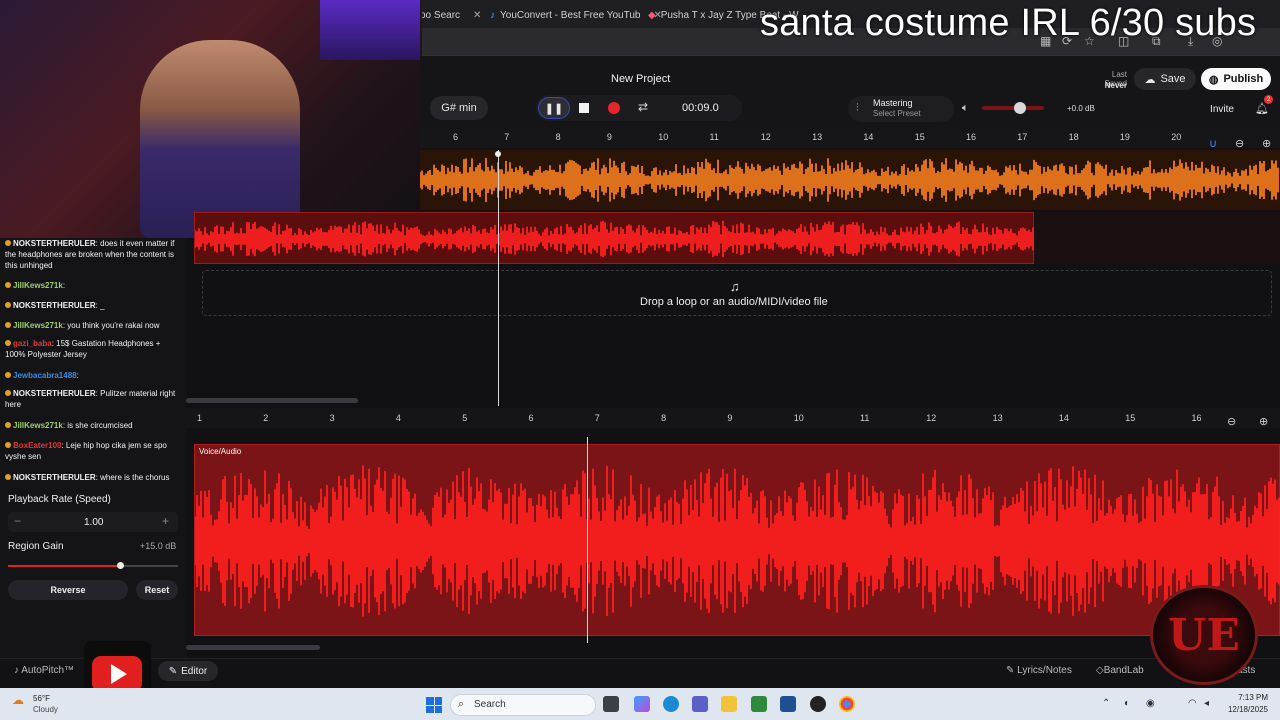 This screenshot has height=720, width=1280. Describe the element at coordinates (498, 278) in the screenshot. I see `playhead` at that location.